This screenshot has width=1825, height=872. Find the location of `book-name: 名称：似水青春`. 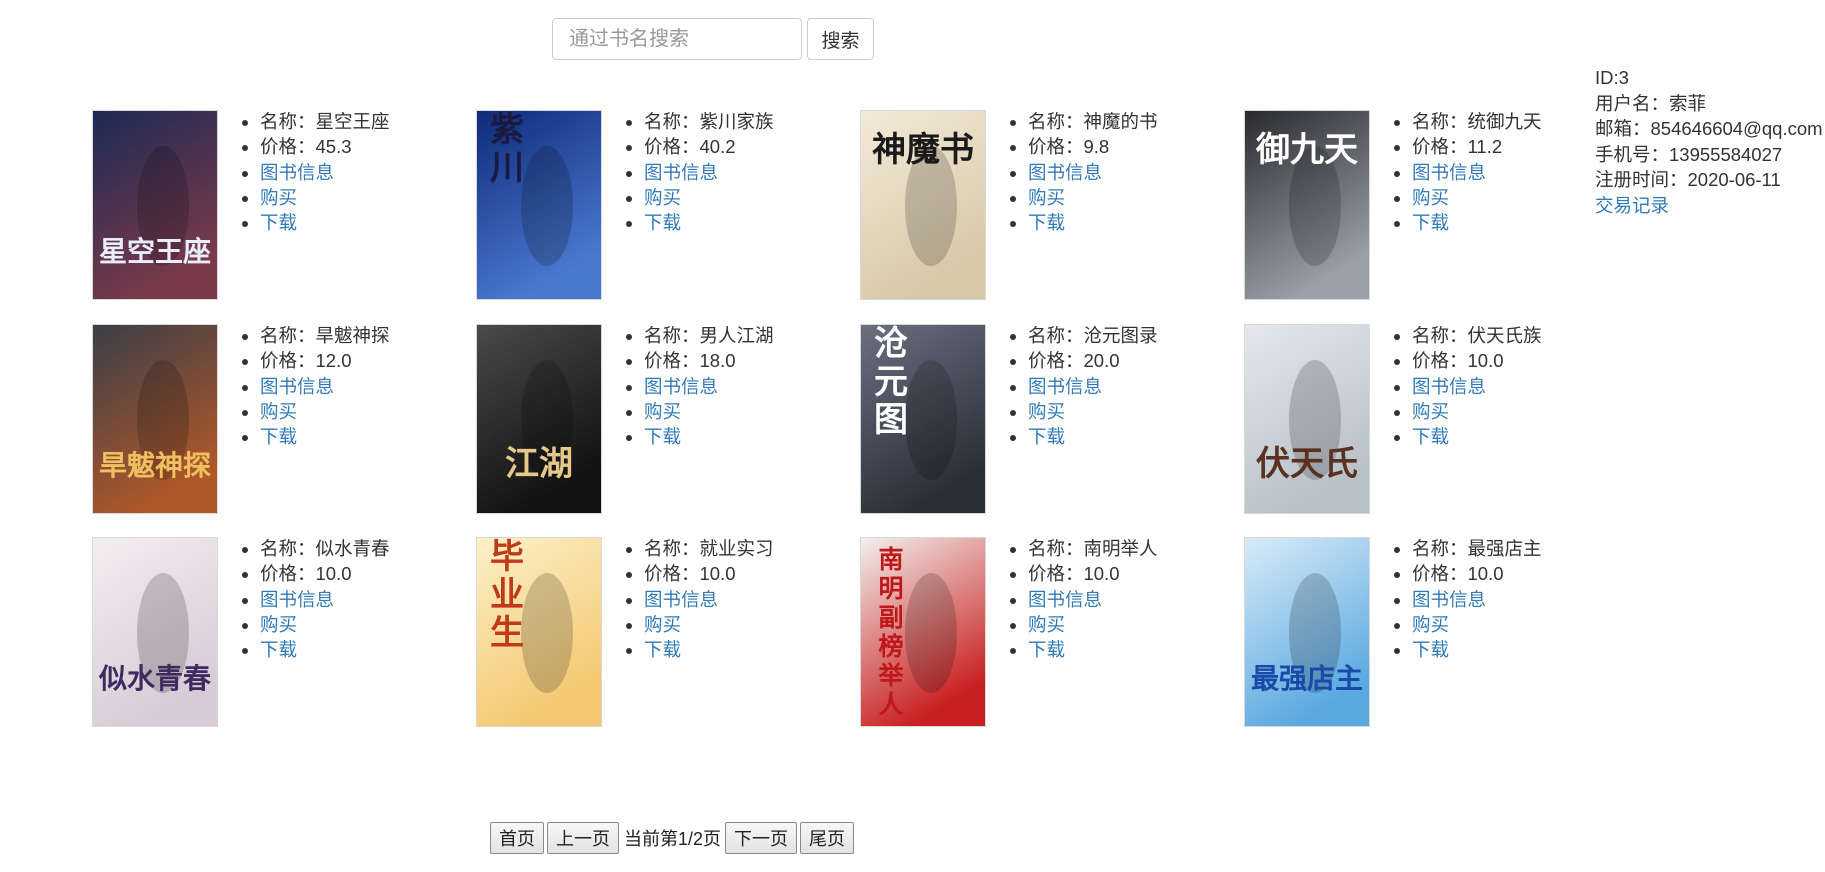

book-name: 名称：似水青春 is located at coordinates (325, 548).